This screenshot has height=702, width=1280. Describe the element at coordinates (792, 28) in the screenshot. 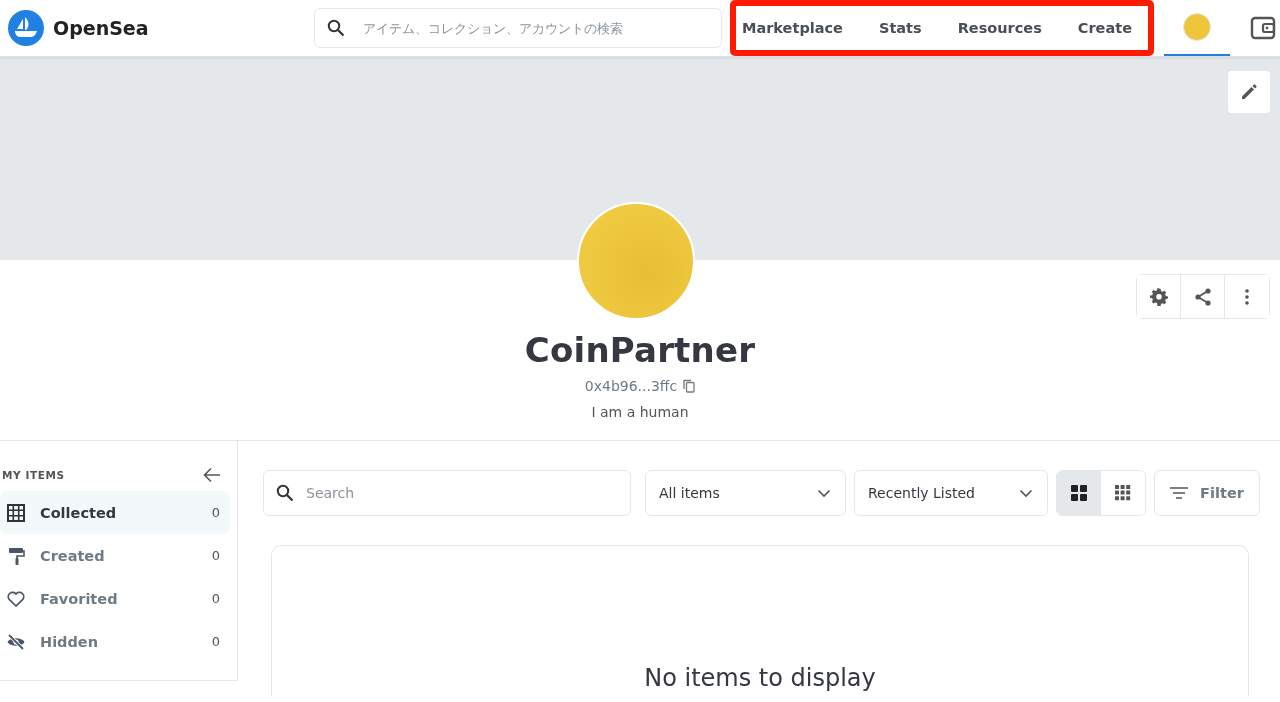

I see `nav-link: Marketplace` at that location.